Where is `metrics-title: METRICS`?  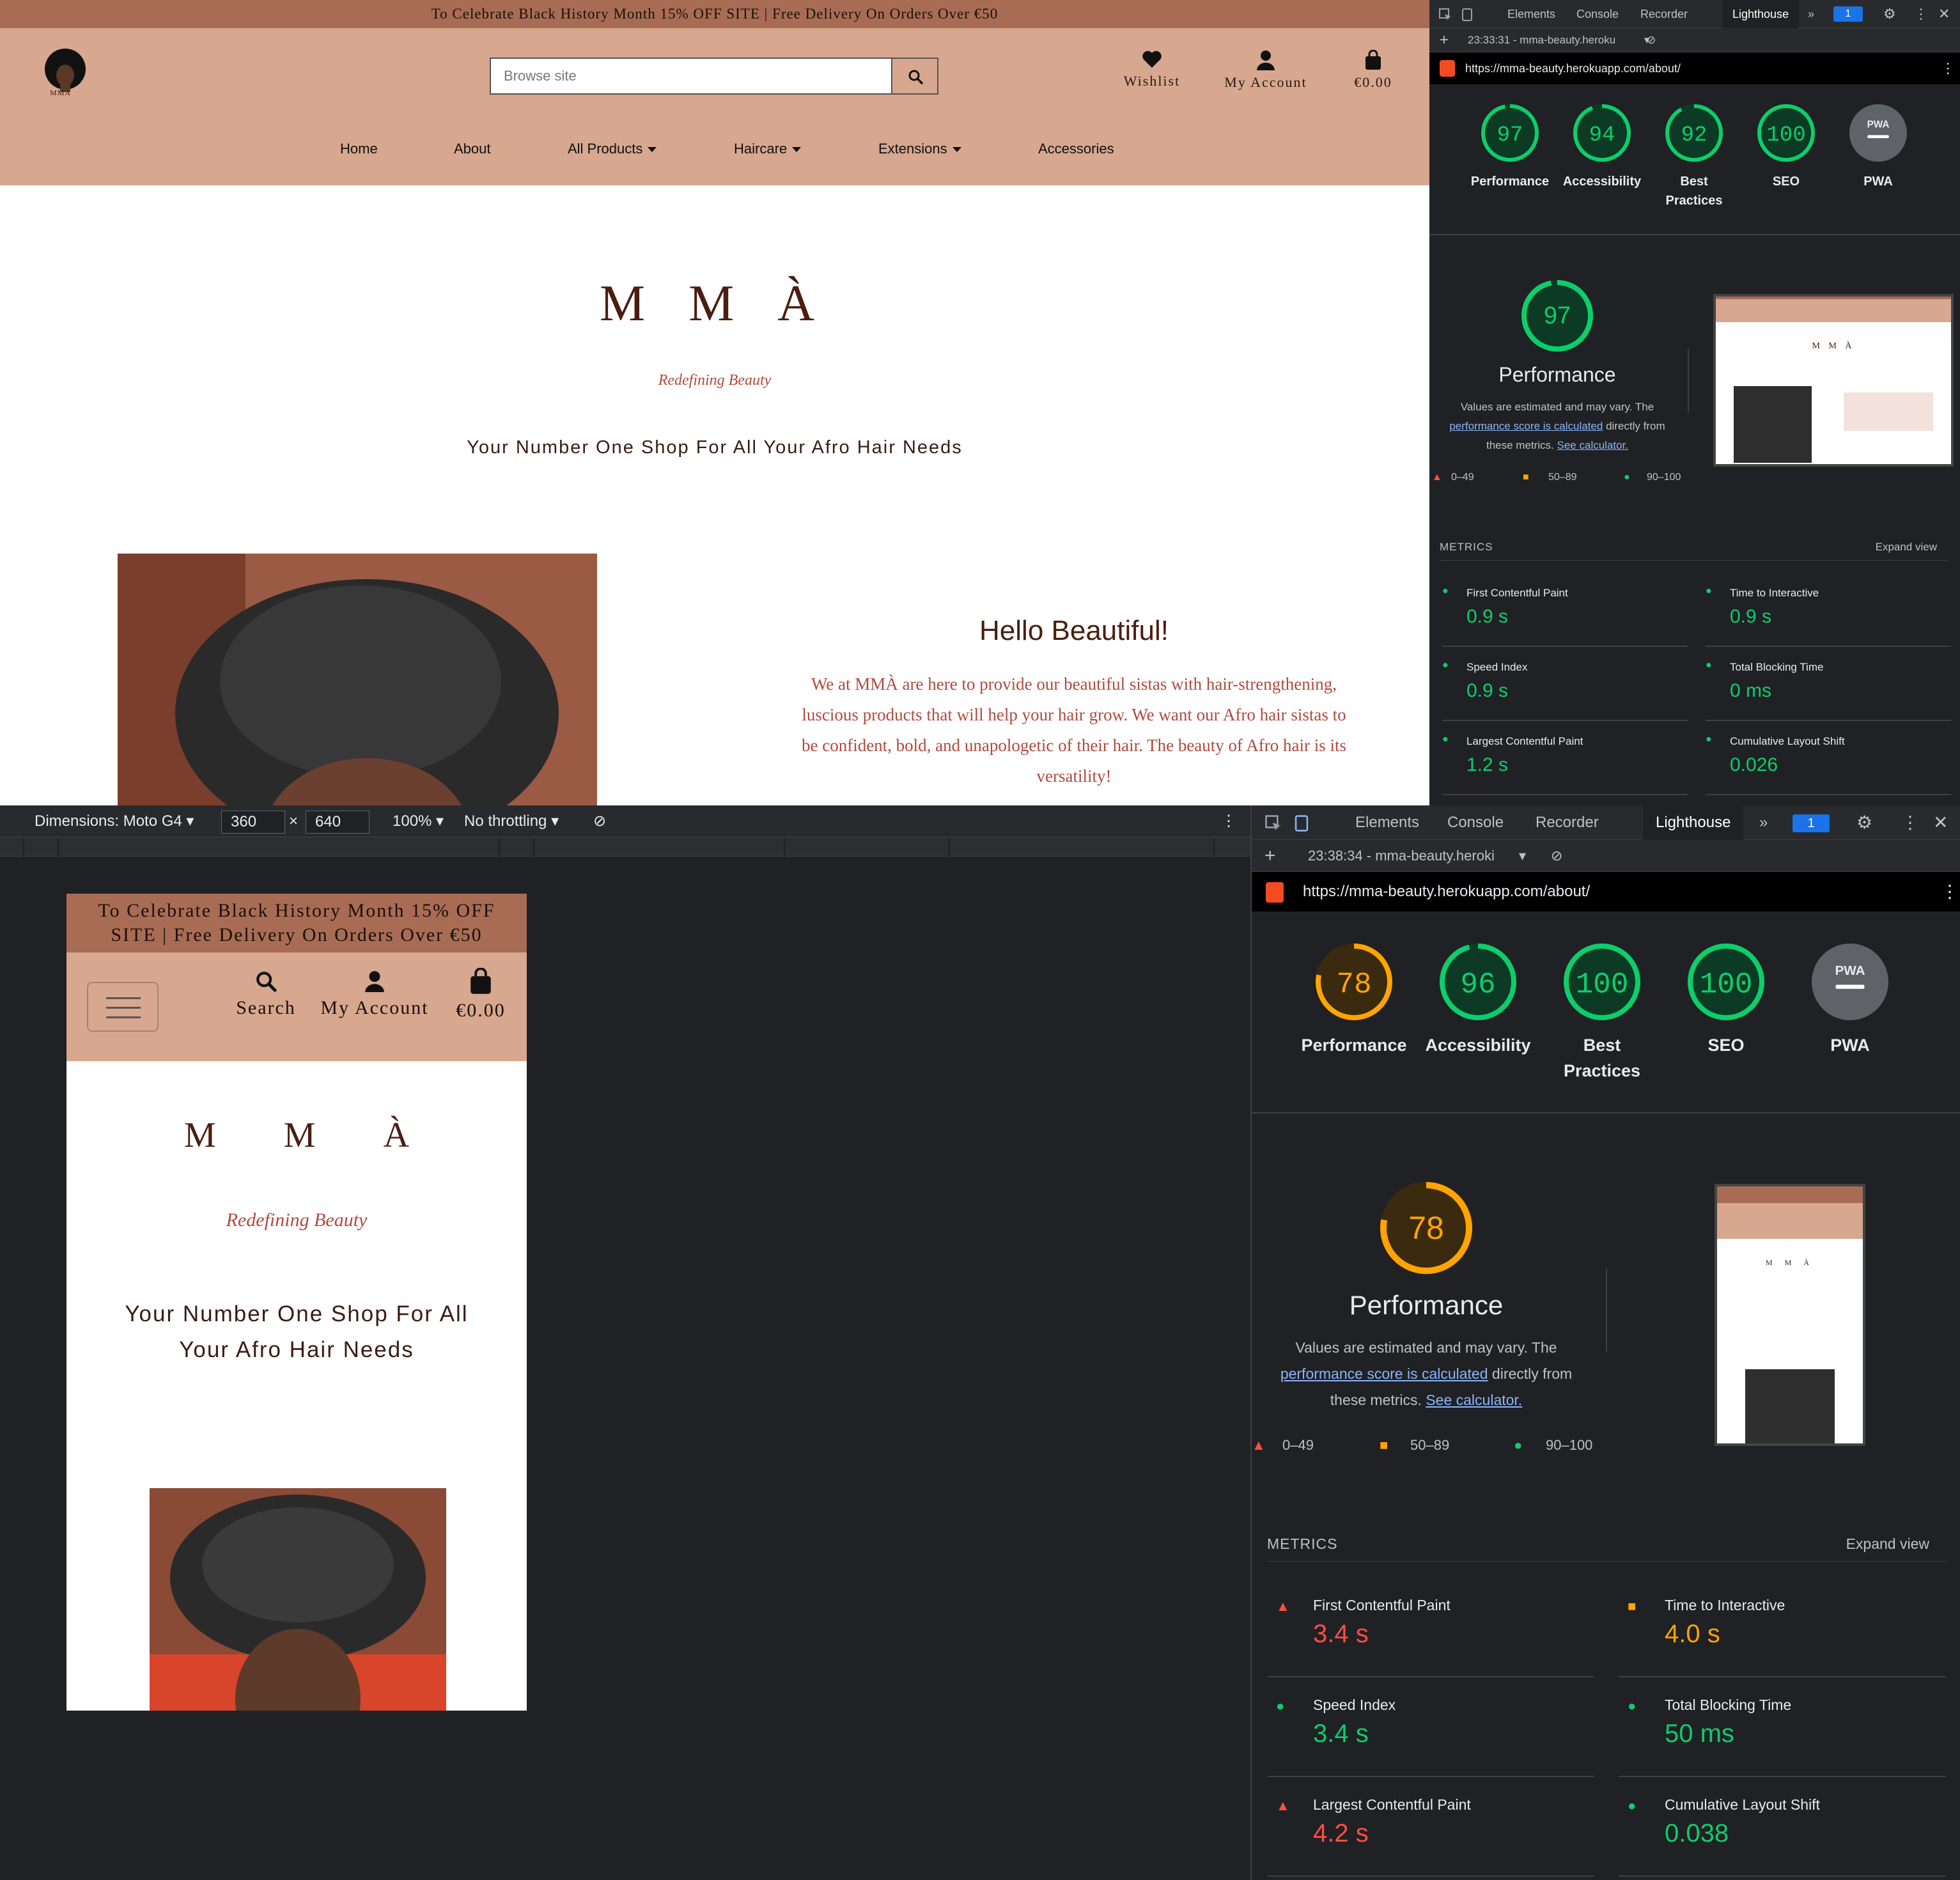
metrics-title: METRICS is located at coordinates (1302, 1544).